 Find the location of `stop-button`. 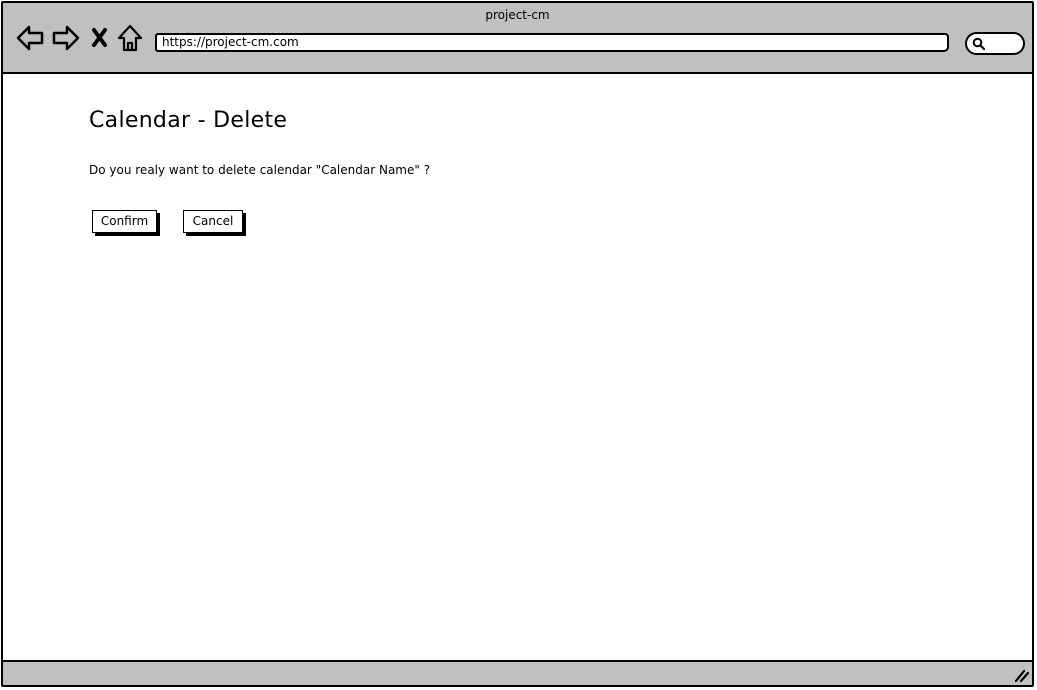

stop-button is located at coordinates (100, 38).